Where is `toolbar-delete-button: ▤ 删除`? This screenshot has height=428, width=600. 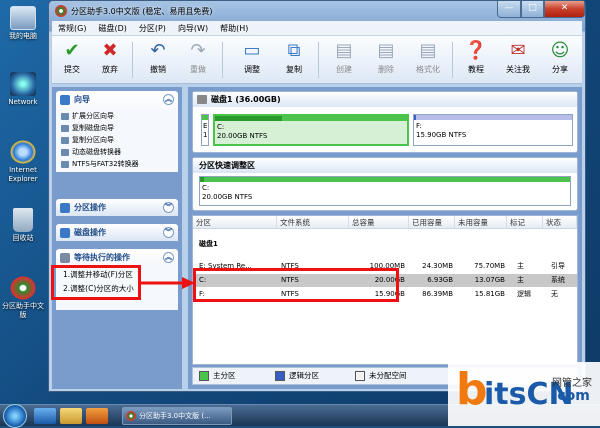
toolbar-delete-button: ▤ 删除 is located at coordinates (386, 57).